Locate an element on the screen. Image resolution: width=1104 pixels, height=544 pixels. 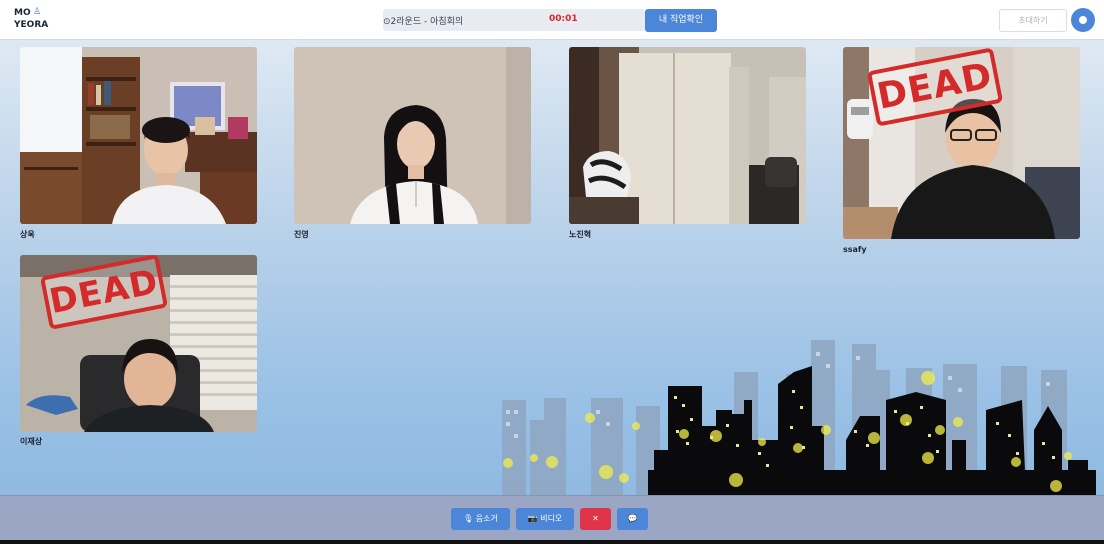
person-icon: ♙ is located at coordinates (37, 12).